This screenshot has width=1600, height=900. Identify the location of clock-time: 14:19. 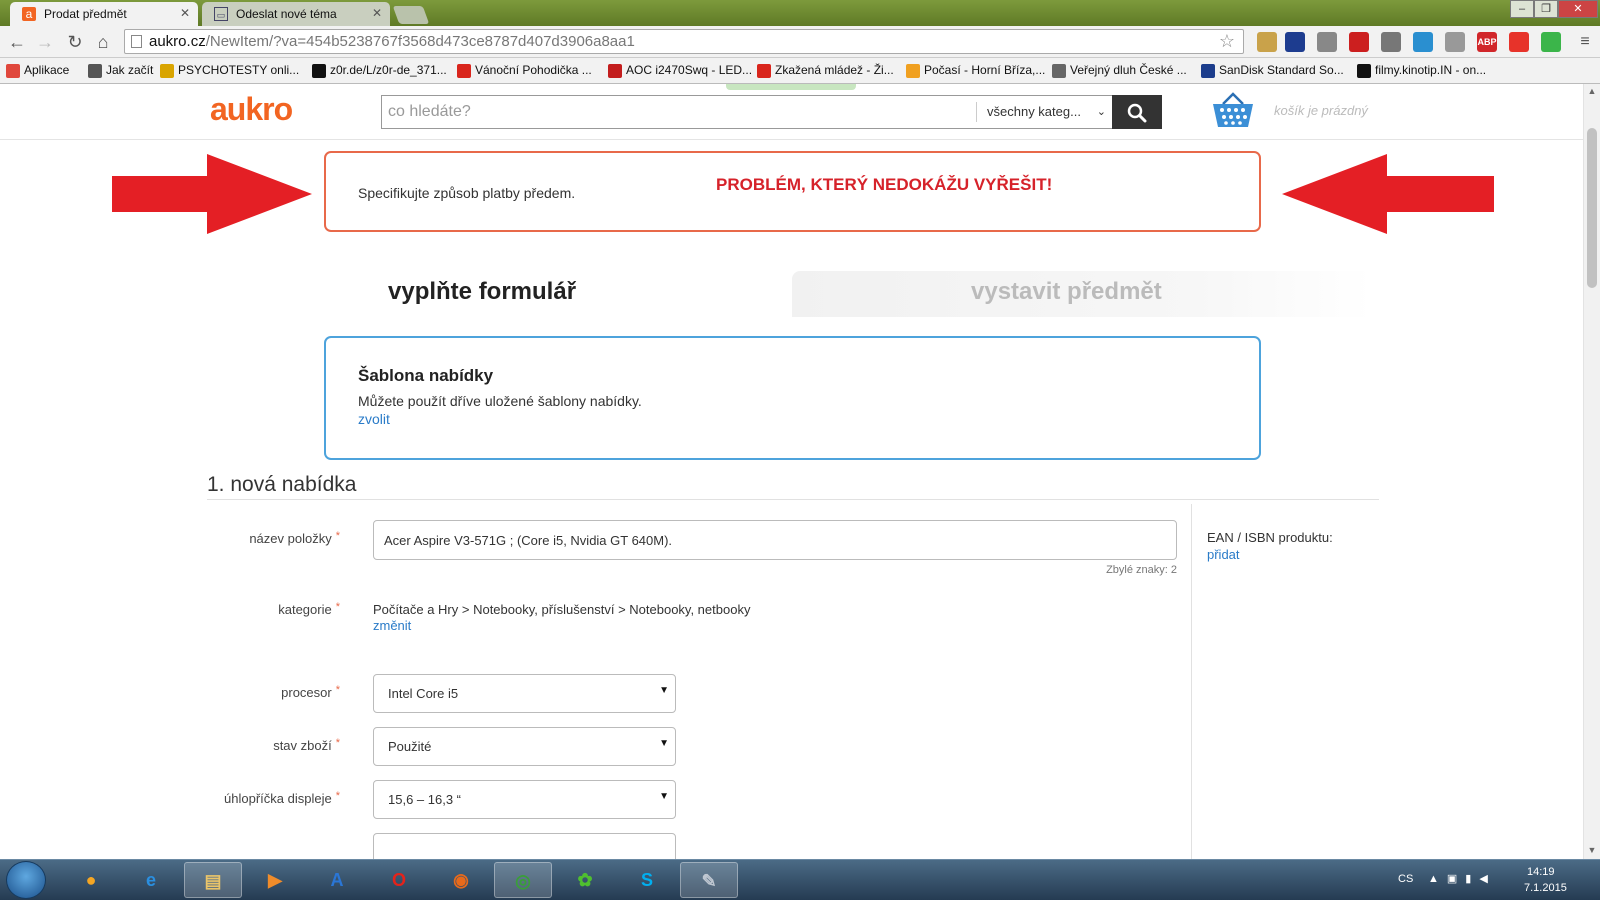
(1541, 872).